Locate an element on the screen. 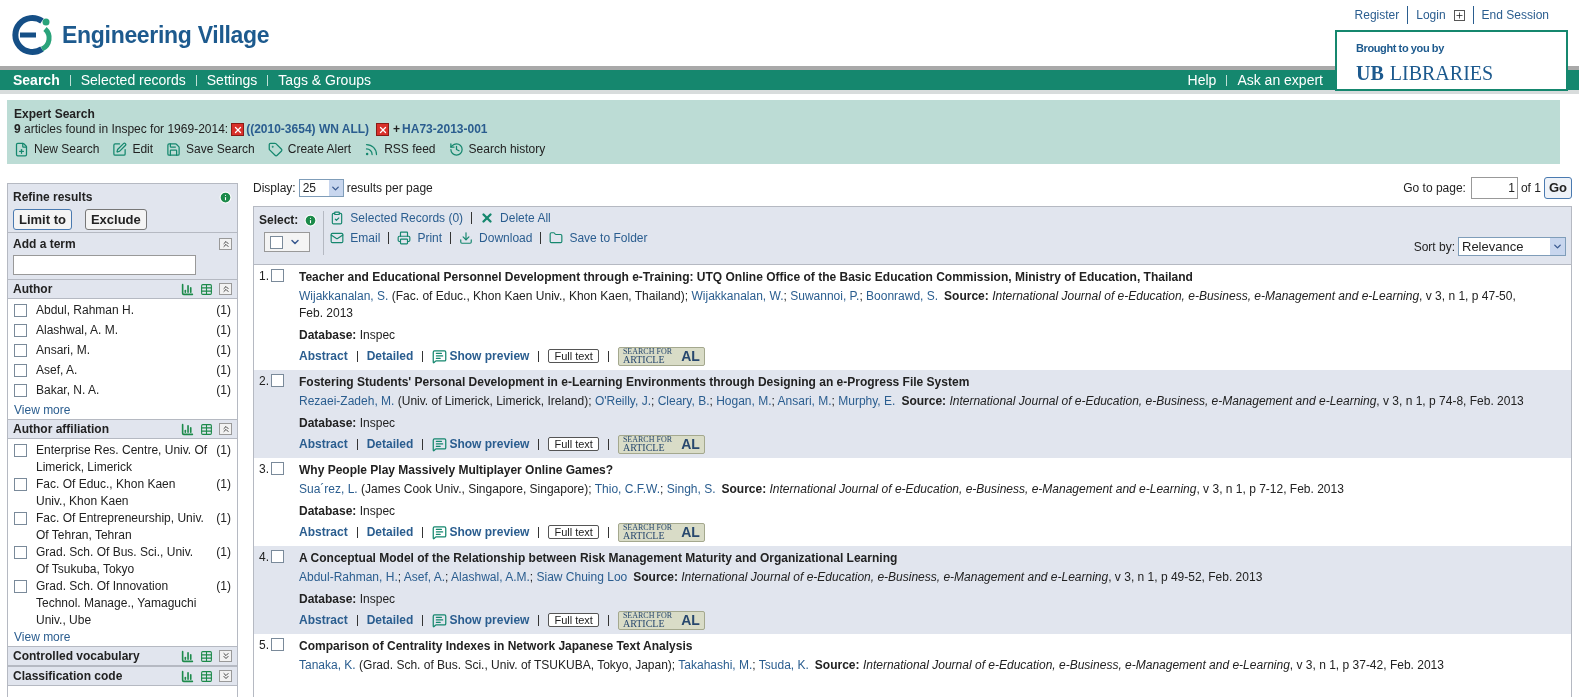  author-link: Asef, A. is located at coordinates (424, 577).